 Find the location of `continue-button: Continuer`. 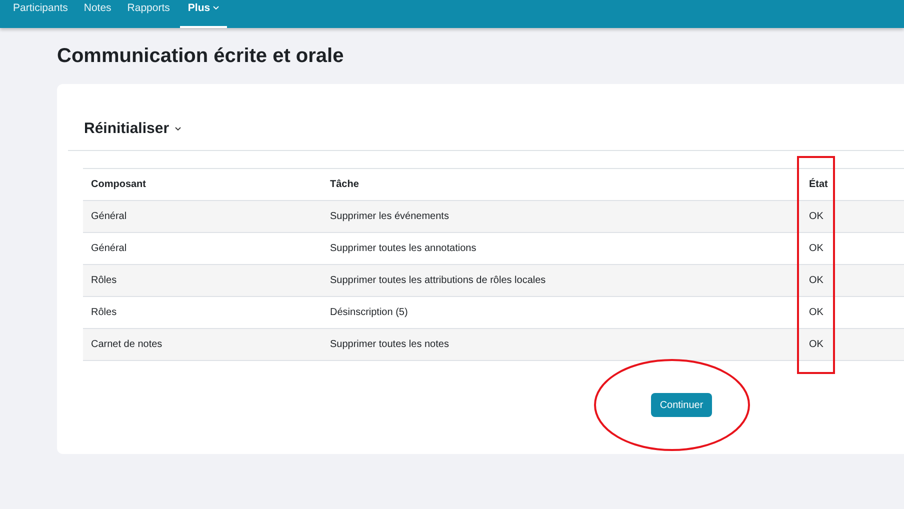

continue-button: Continuer is located at coordinates (681, 405).